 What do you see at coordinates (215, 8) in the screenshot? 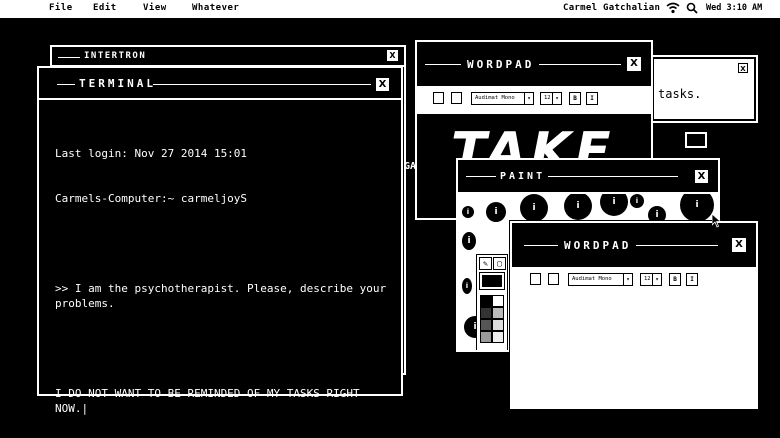
I see `menu-whatever: Whatever` at bounding box center [215, 8].